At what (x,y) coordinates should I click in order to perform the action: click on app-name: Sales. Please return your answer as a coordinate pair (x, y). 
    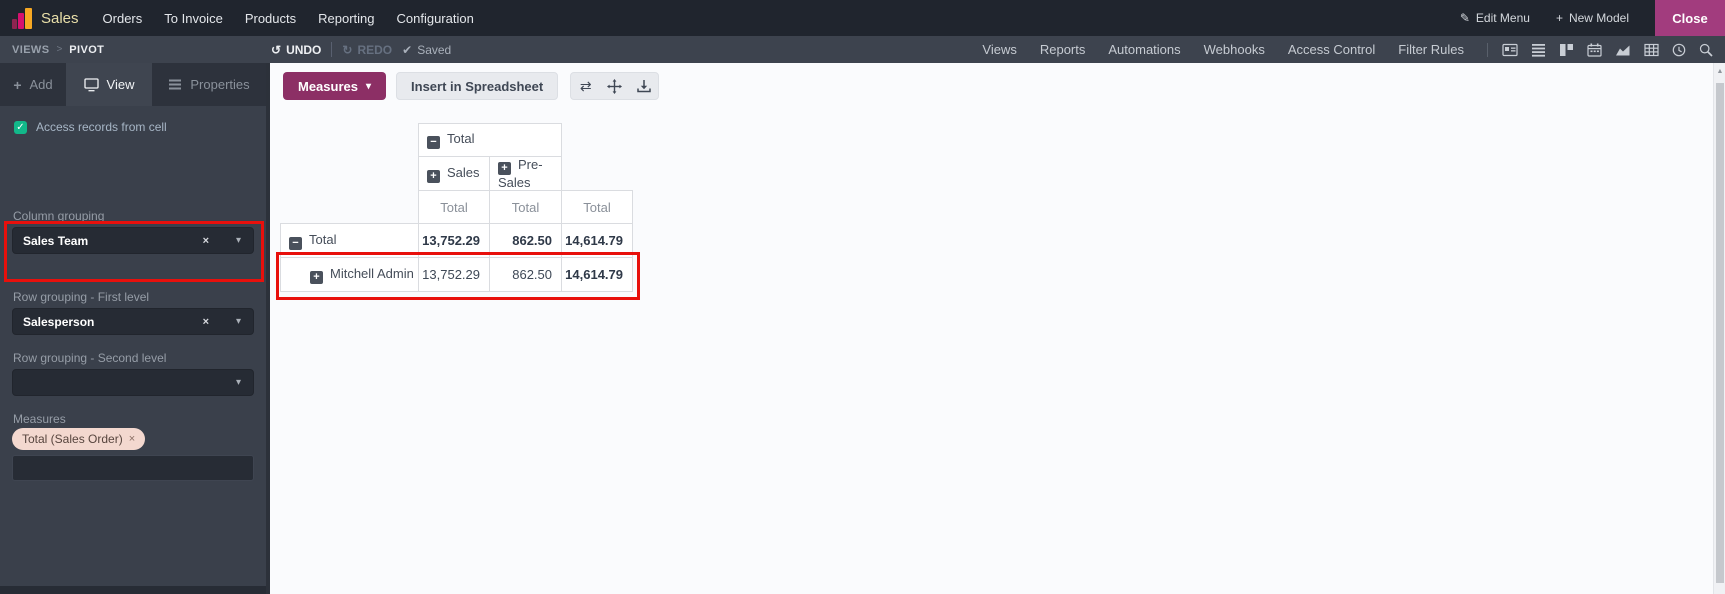
    Looking at the image, I should click on (60, 18).